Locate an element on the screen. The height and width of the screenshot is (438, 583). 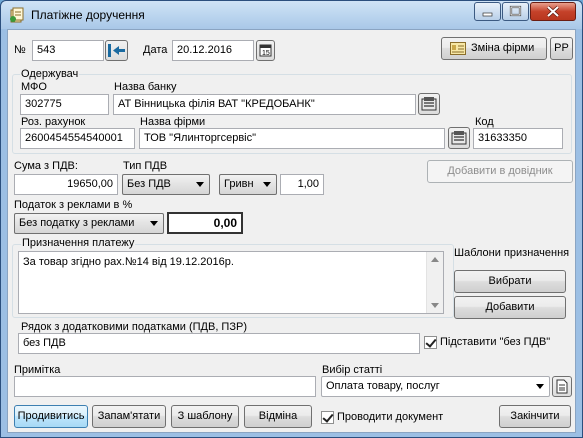
number-field: 543 is located at coordinates (68, 50).